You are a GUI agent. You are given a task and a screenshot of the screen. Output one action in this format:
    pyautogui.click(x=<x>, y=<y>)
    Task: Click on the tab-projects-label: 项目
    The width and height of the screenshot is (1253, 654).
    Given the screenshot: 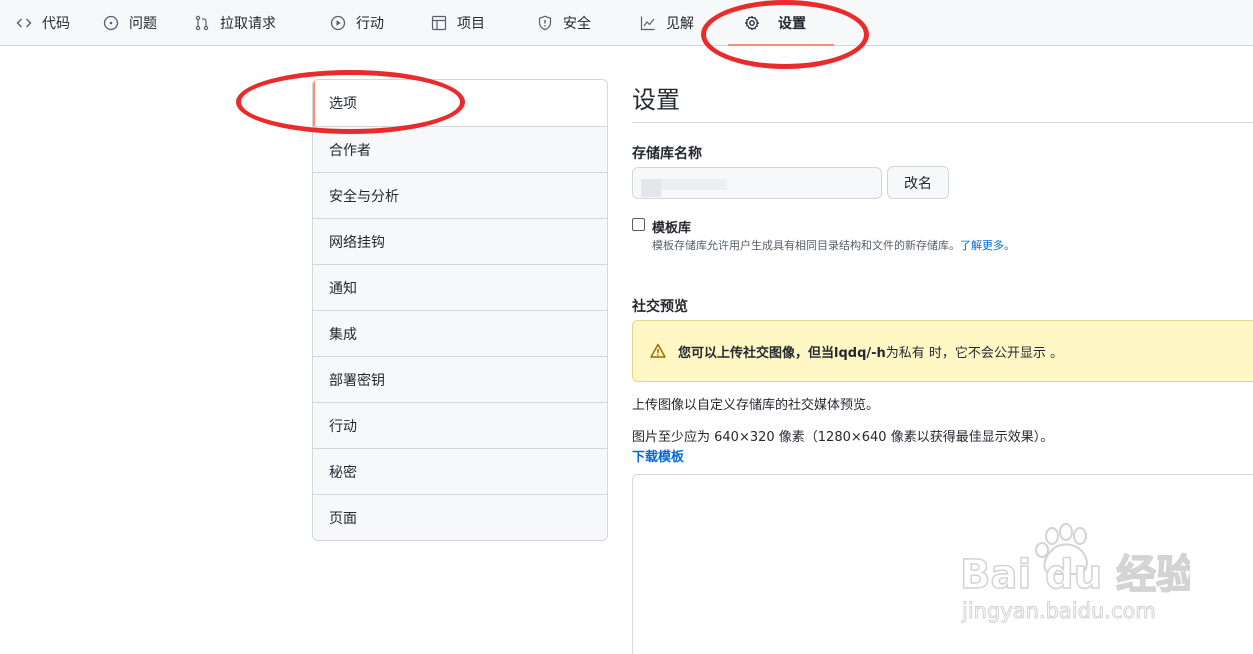 What is the action you would take?
    pyautogui.click(x=471, y=24)
    